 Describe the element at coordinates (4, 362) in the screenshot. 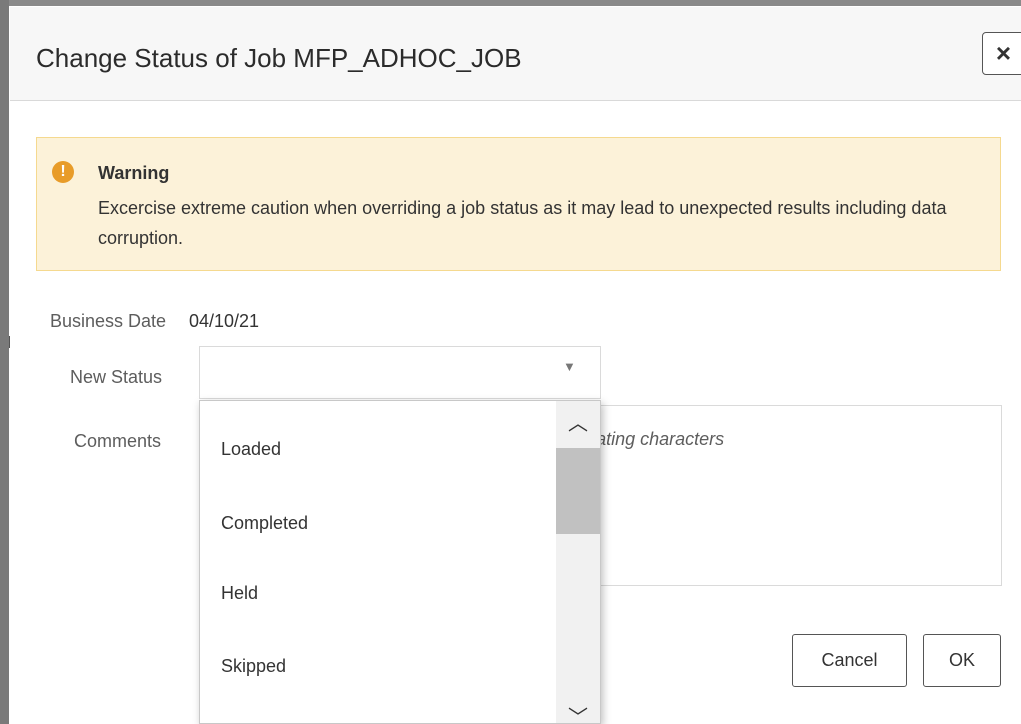

I see `backdrop-frame-left` at that location.